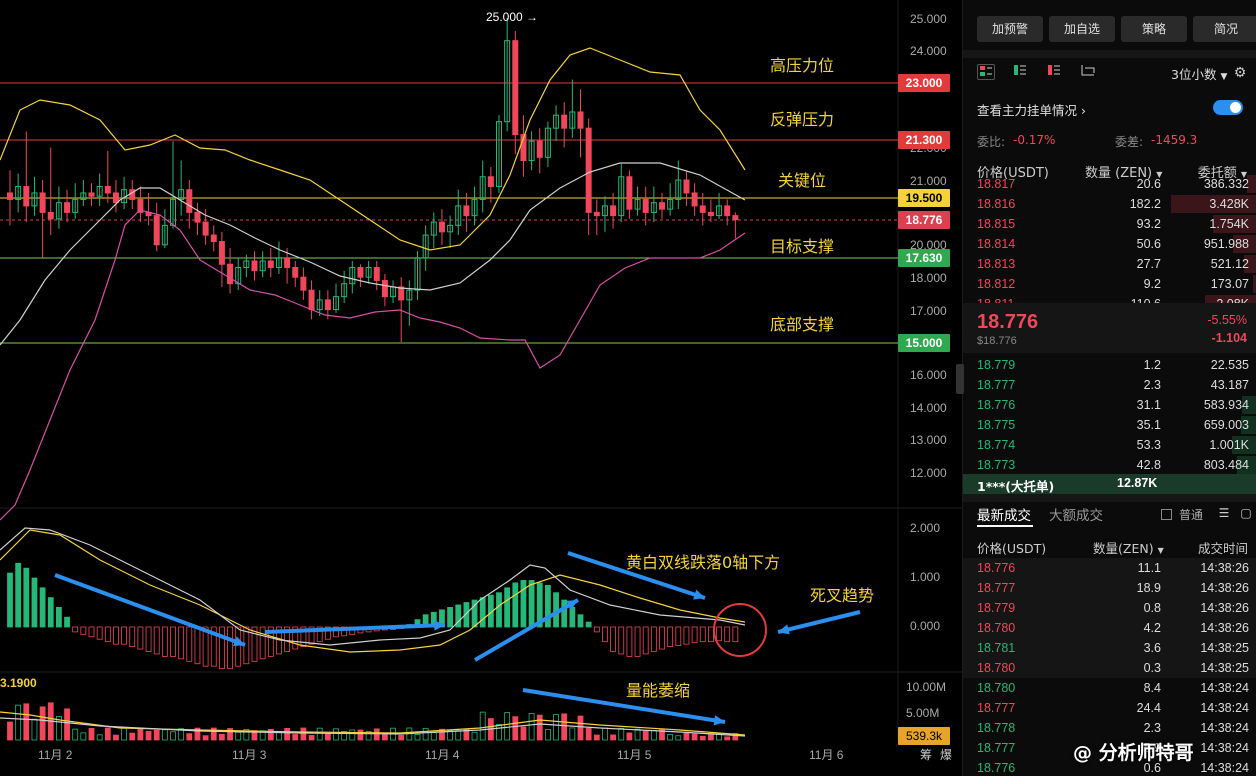  Describe the element at coordinates (1199, 73) in the screenshot. I see `decimals-select: 3位小数 ▼` at that location.